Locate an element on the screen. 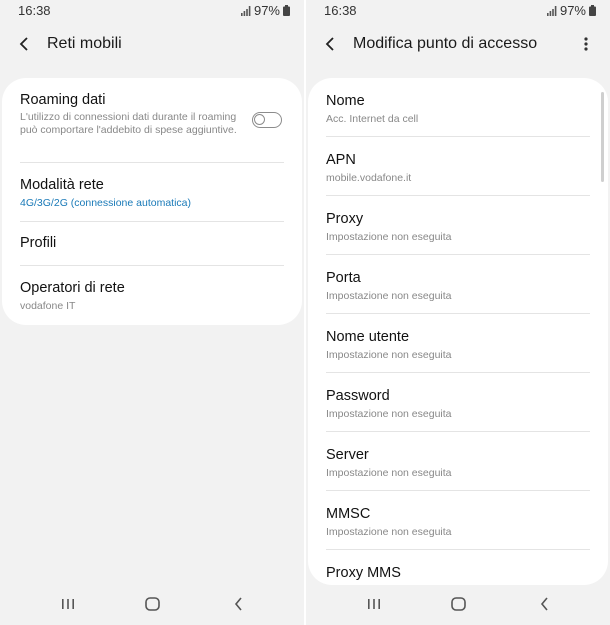 The image size is (610, 625). item-label: APN is located at coordinates (341, 160).